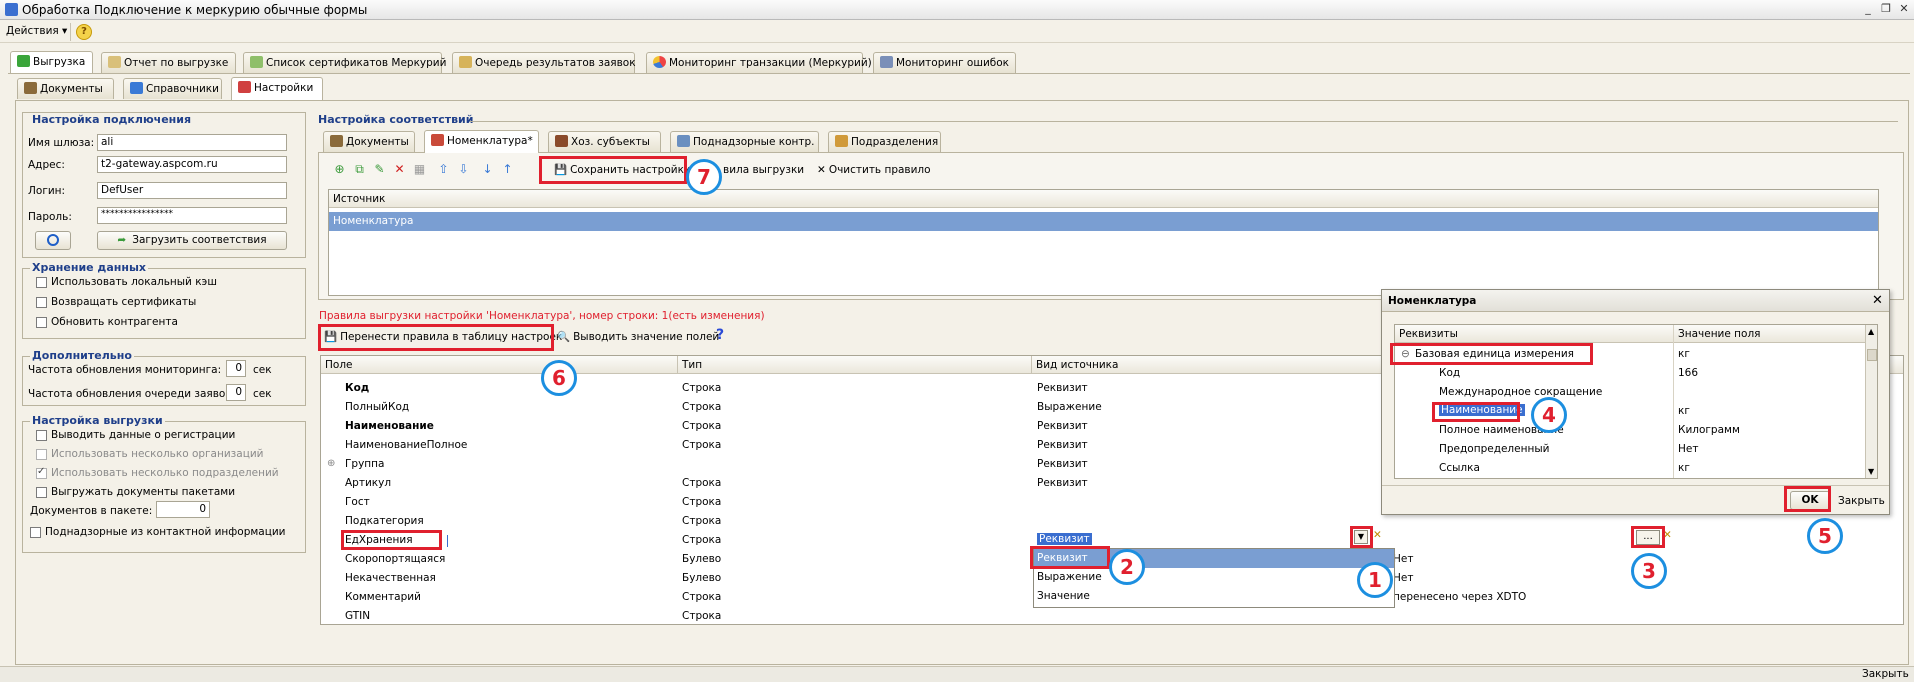  I want to click on restore-icon: ❐, so click(1886, 9).